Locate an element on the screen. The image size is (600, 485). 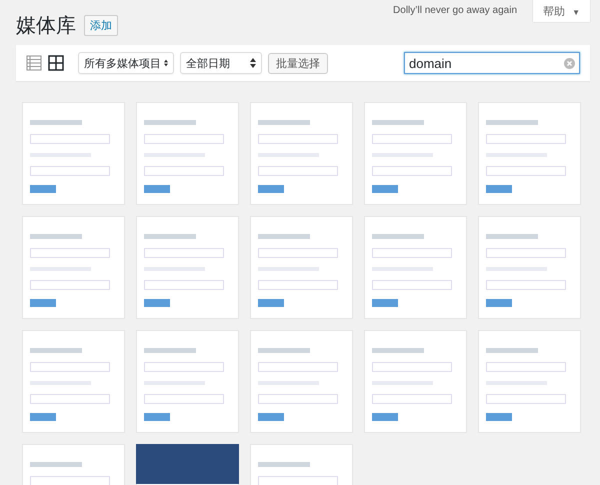
clear-icon is located at coordinates (569, 63).